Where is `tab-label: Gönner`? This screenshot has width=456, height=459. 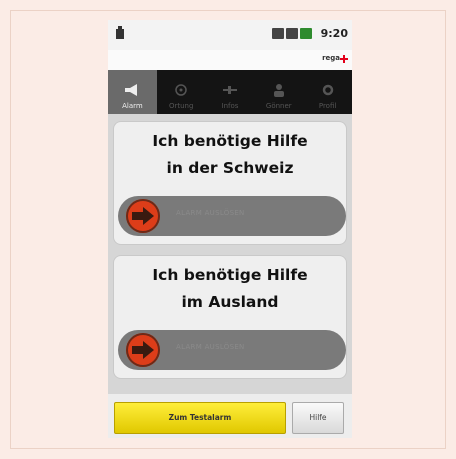 tab-label: Gönner is located at coordinates (278, 106).